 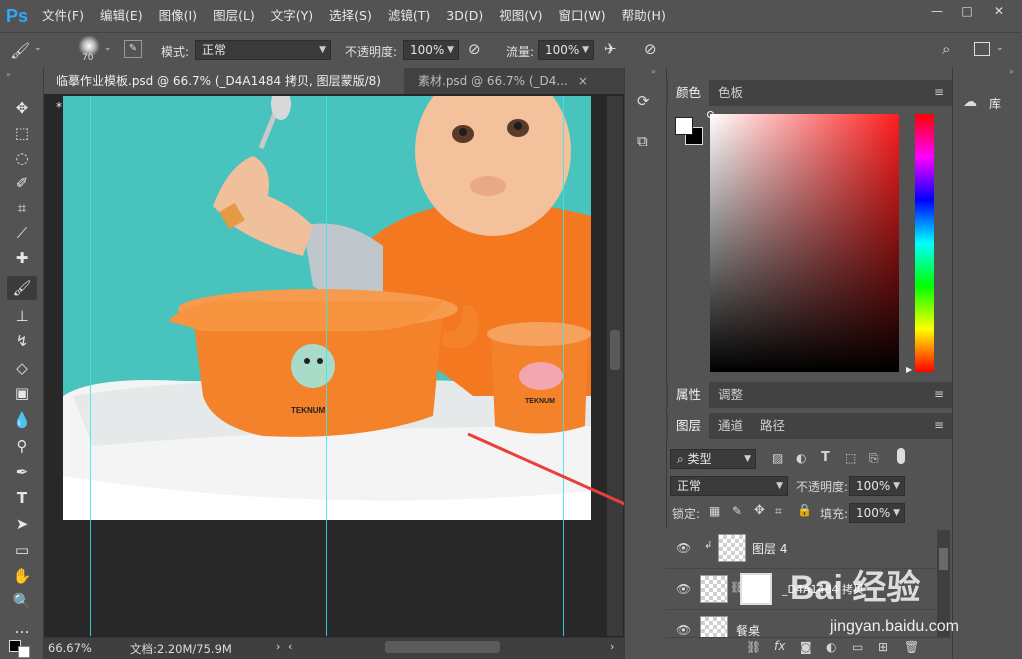 What do you see at coordinates (911, 647) in the screenshot?
I see `delete-layer-icon: 🗑` at bounding box center [911, 647].